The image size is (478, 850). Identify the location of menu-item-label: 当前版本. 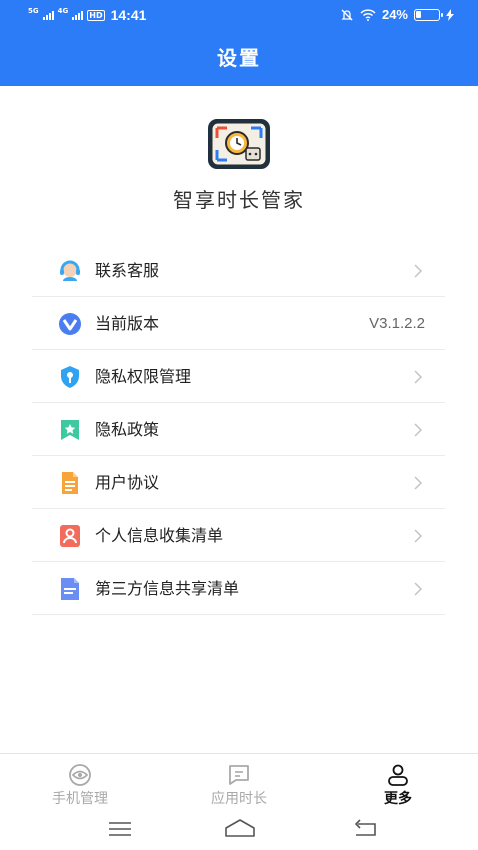
(127, 323).